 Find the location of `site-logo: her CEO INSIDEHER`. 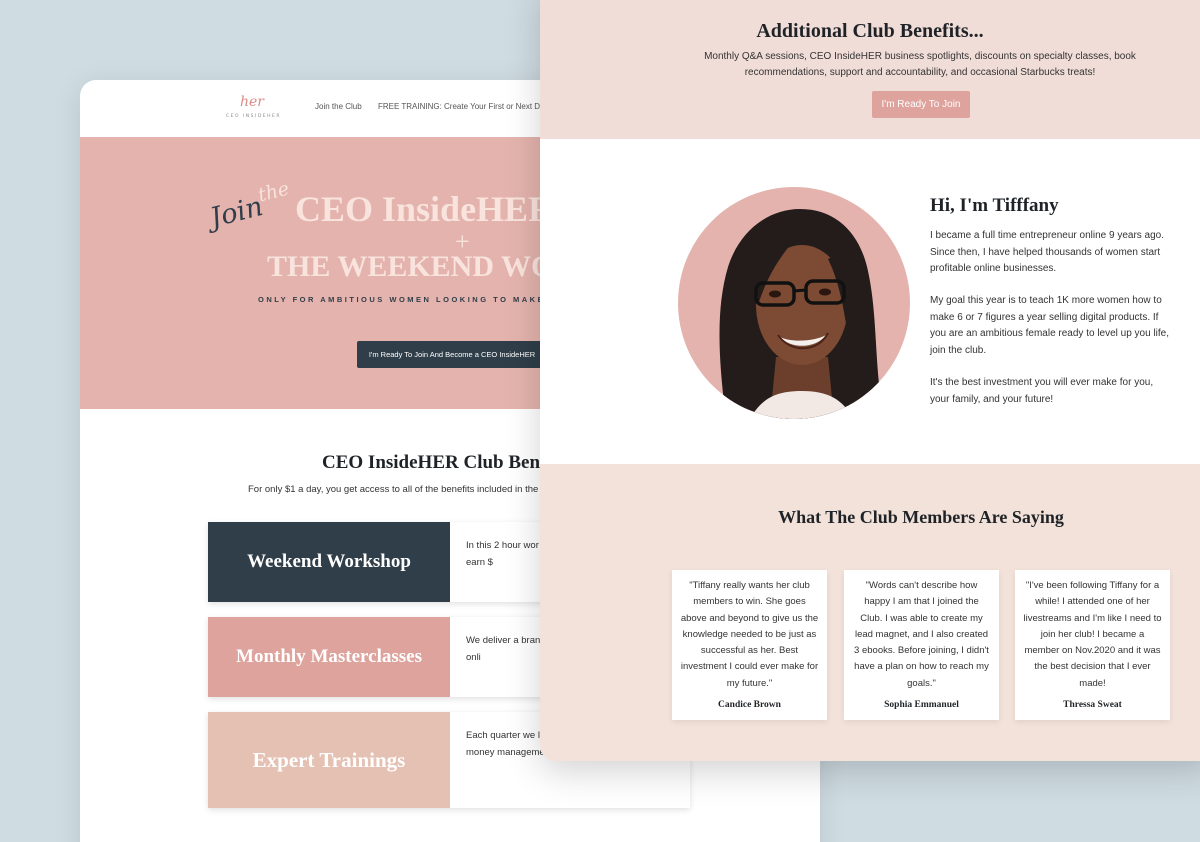

site-logo: her CEO INSIDEHER is located at coordinates (253, 108).